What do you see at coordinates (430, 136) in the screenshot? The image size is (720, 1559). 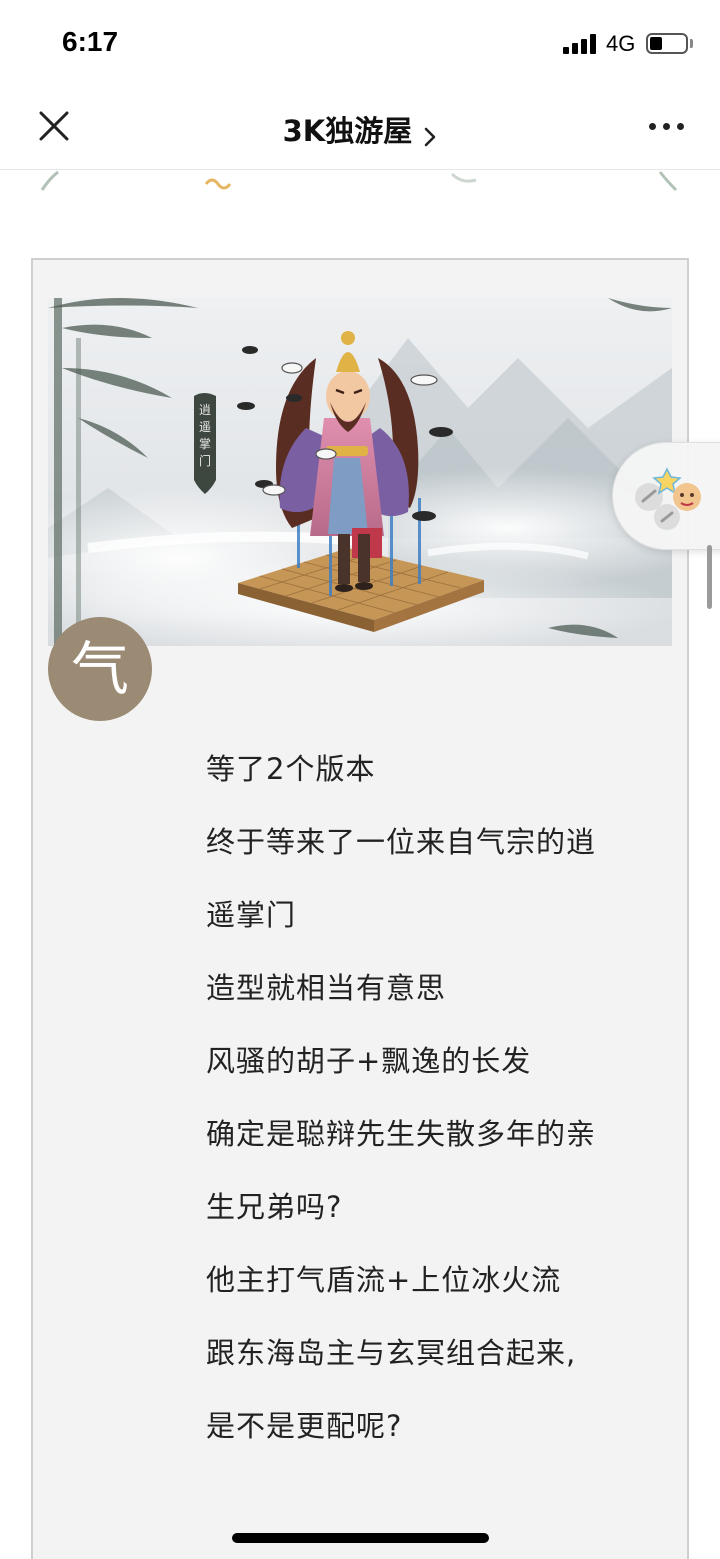 I see `chevron-right-icon` at bounding box center [430, 136].